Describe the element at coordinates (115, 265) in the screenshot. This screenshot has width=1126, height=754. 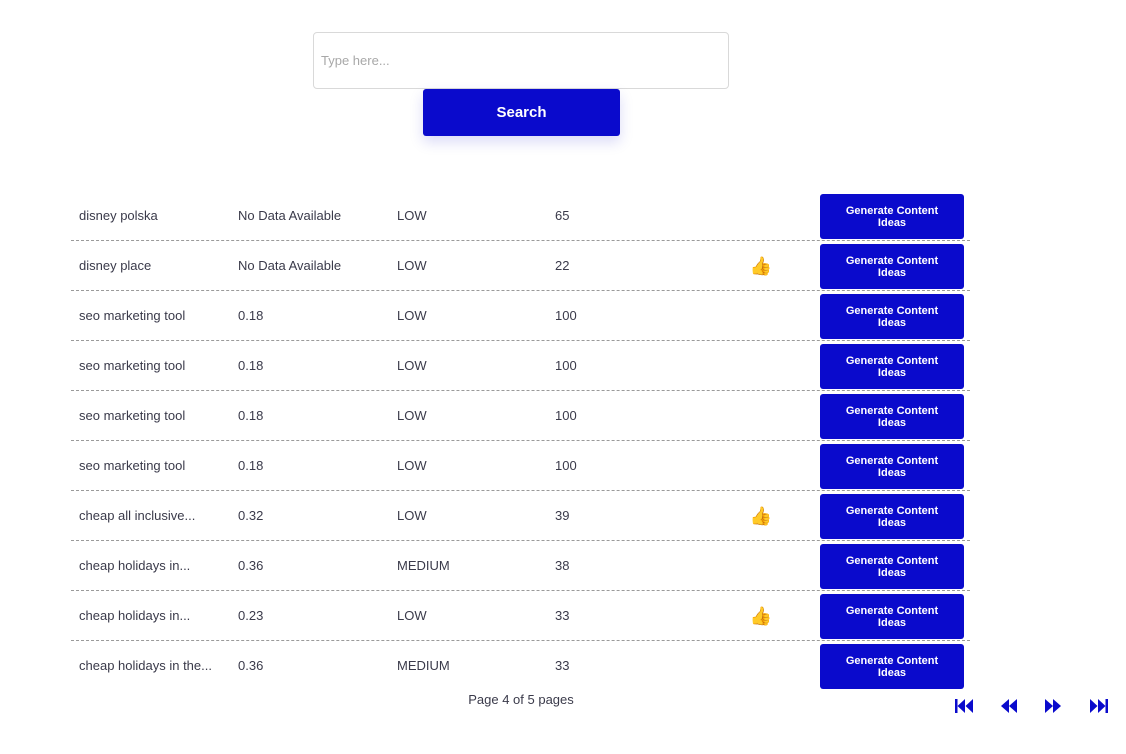
I see `keyword-cell: disney place` at that location.